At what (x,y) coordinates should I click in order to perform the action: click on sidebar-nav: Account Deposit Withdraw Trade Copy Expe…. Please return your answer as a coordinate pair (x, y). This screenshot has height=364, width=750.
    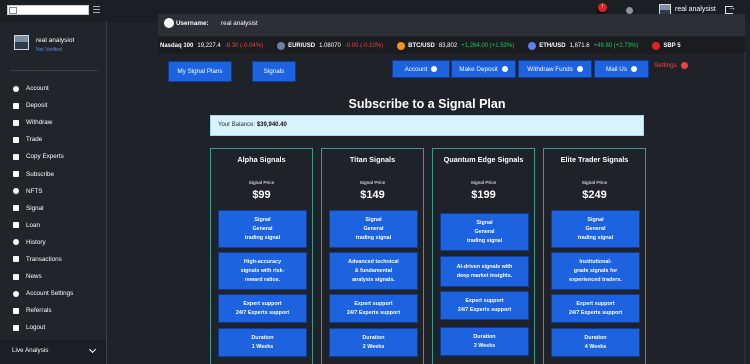
    Looking at the image, I should click on (53, 208).